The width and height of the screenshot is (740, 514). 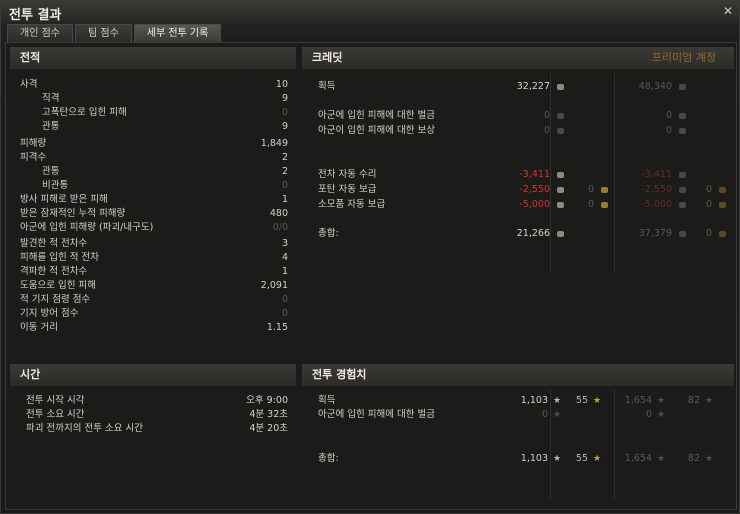 What do you see at coordinates (55, 414) in the screenshot?
I see `time-label: 전투 소요 시간` at bounding box center [55, 414].